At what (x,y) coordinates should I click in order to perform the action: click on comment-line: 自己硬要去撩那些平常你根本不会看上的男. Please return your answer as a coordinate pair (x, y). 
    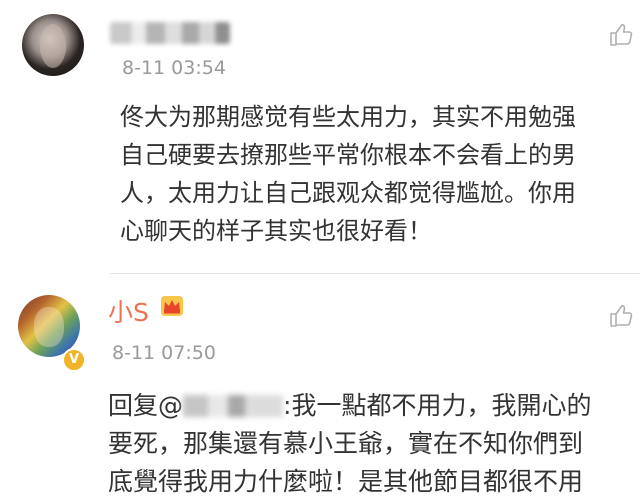
    Looking at the image, I should click on (348, 155).